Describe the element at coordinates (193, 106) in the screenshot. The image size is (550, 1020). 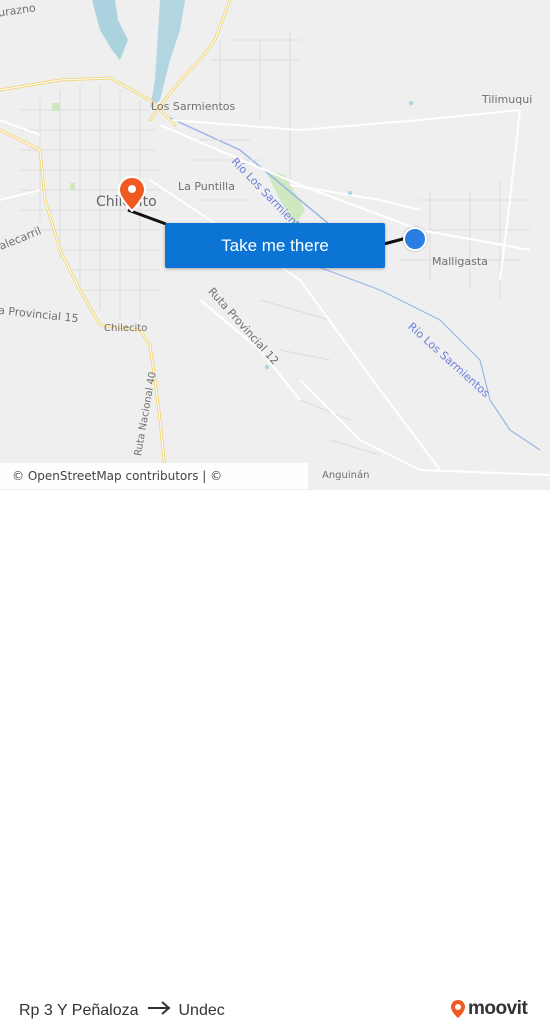
I see `label-los-sarmientos: Los Sarmientos` at that location.